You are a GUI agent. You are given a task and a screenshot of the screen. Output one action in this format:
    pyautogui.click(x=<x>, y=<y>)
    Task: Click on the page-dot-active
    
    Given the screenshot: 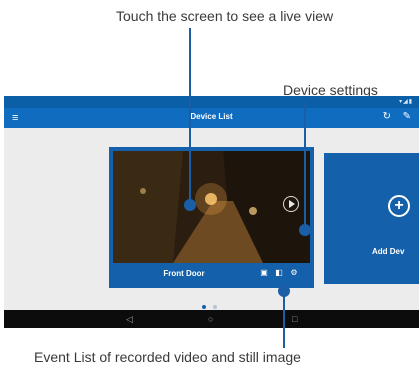 What is the action you would take?
    pyautogui.click(x=204, y=307)
    